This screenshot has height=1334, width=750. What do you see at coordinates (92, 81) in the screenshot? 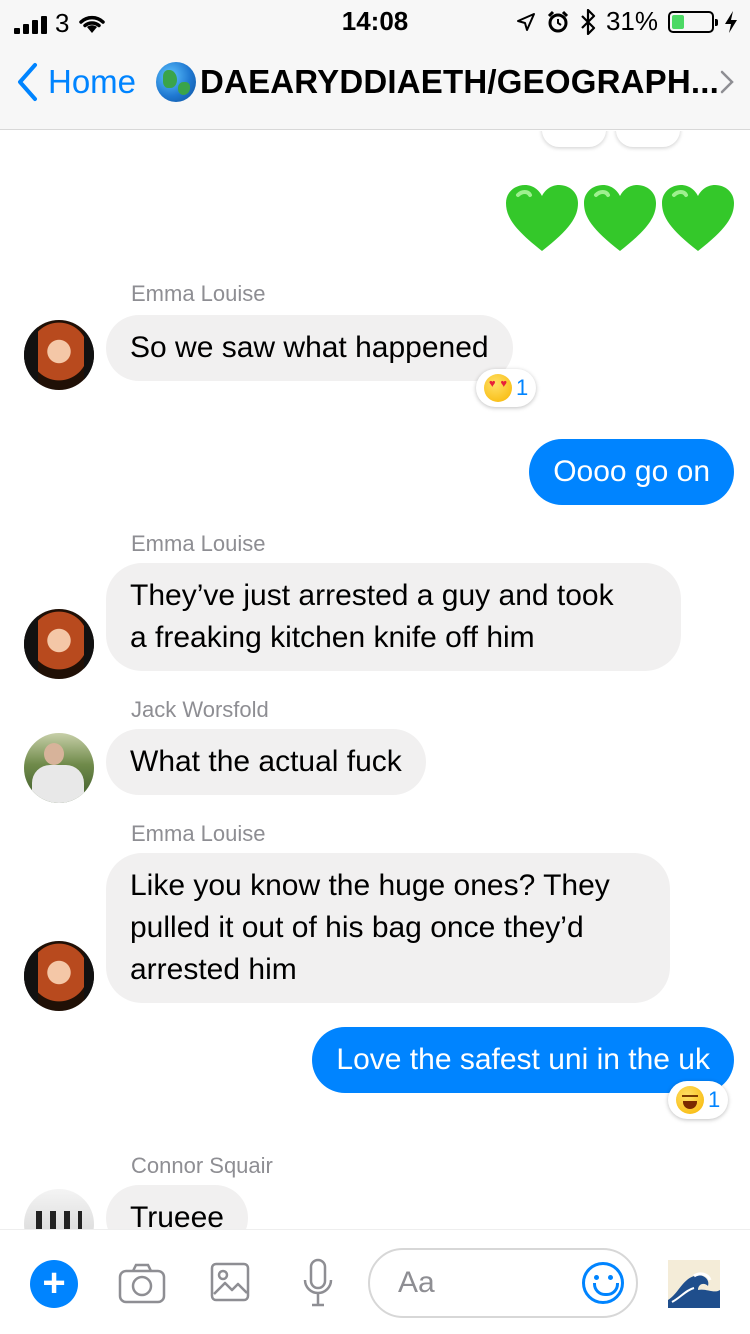
I see `back-label: Home` at bounding box center [92, 81].